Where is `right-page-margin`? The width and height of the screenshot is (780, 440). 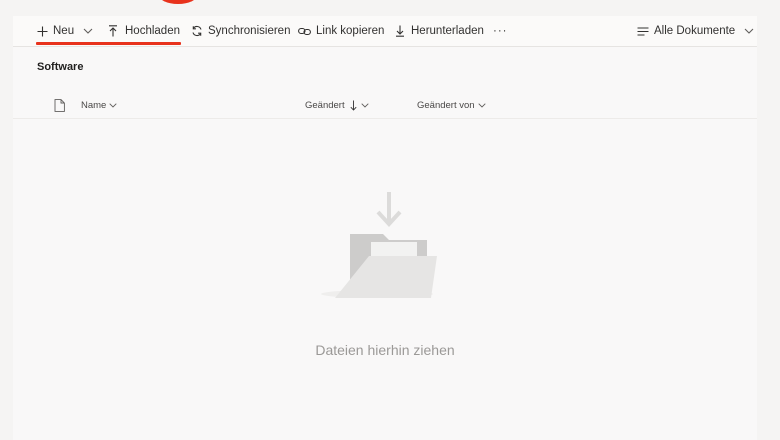
right-page-margin is located at coordinates (775, 220).